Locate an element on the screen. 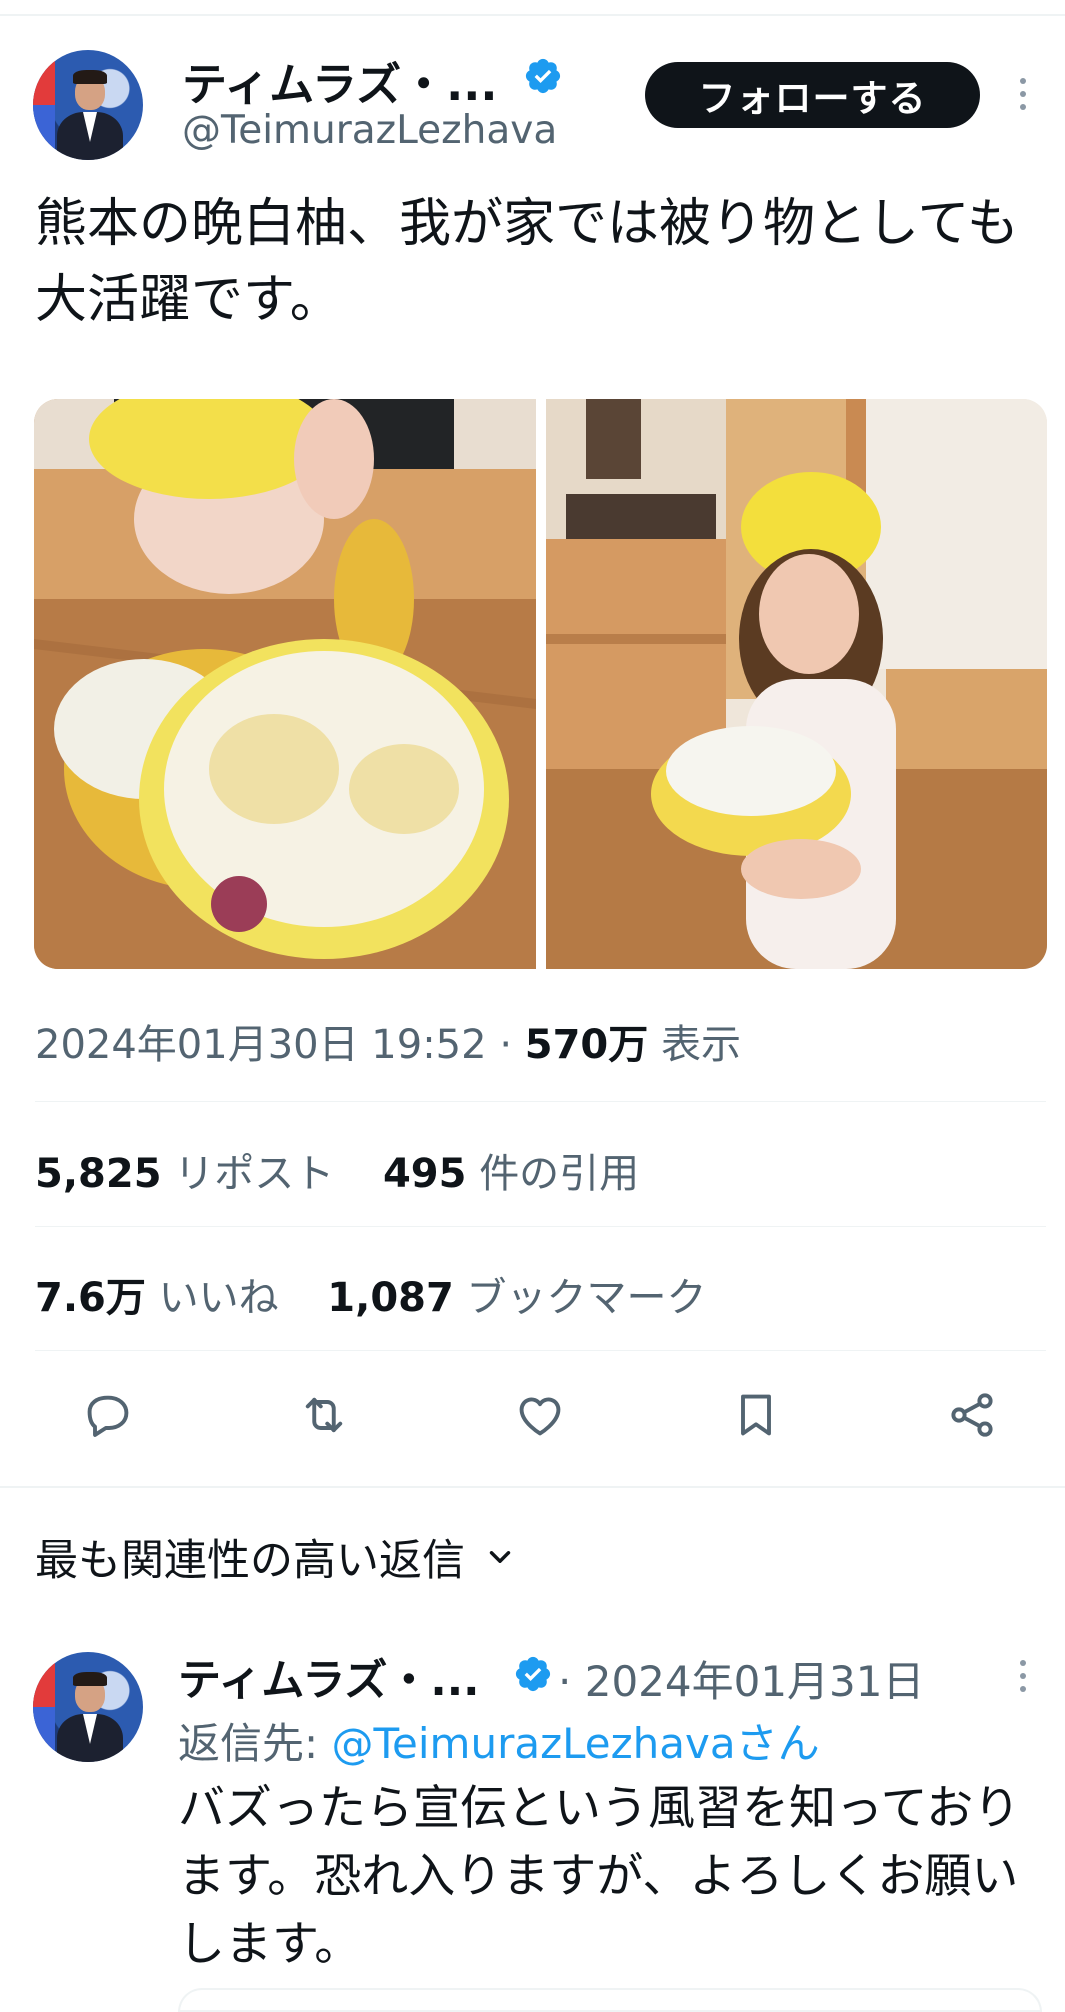 The image size is (1065, 2012). quotes-stat: 495 件の引用 is located at coordinates (511, 1174).